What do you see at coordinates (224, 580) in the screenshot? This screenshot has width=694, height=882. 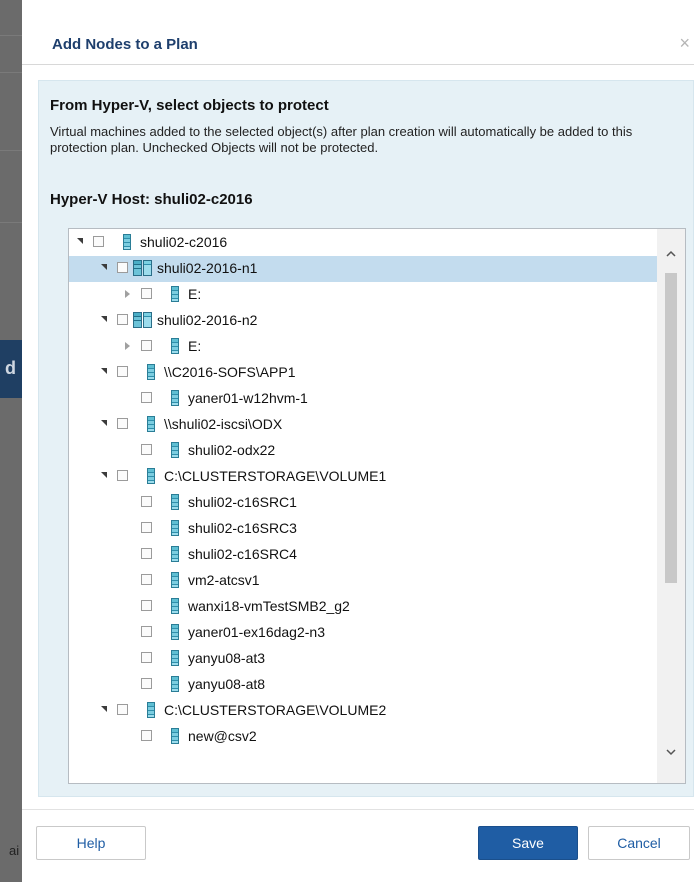 I see `tree-row-label: vm2-atcsv1` at bounding box center [224, 580].